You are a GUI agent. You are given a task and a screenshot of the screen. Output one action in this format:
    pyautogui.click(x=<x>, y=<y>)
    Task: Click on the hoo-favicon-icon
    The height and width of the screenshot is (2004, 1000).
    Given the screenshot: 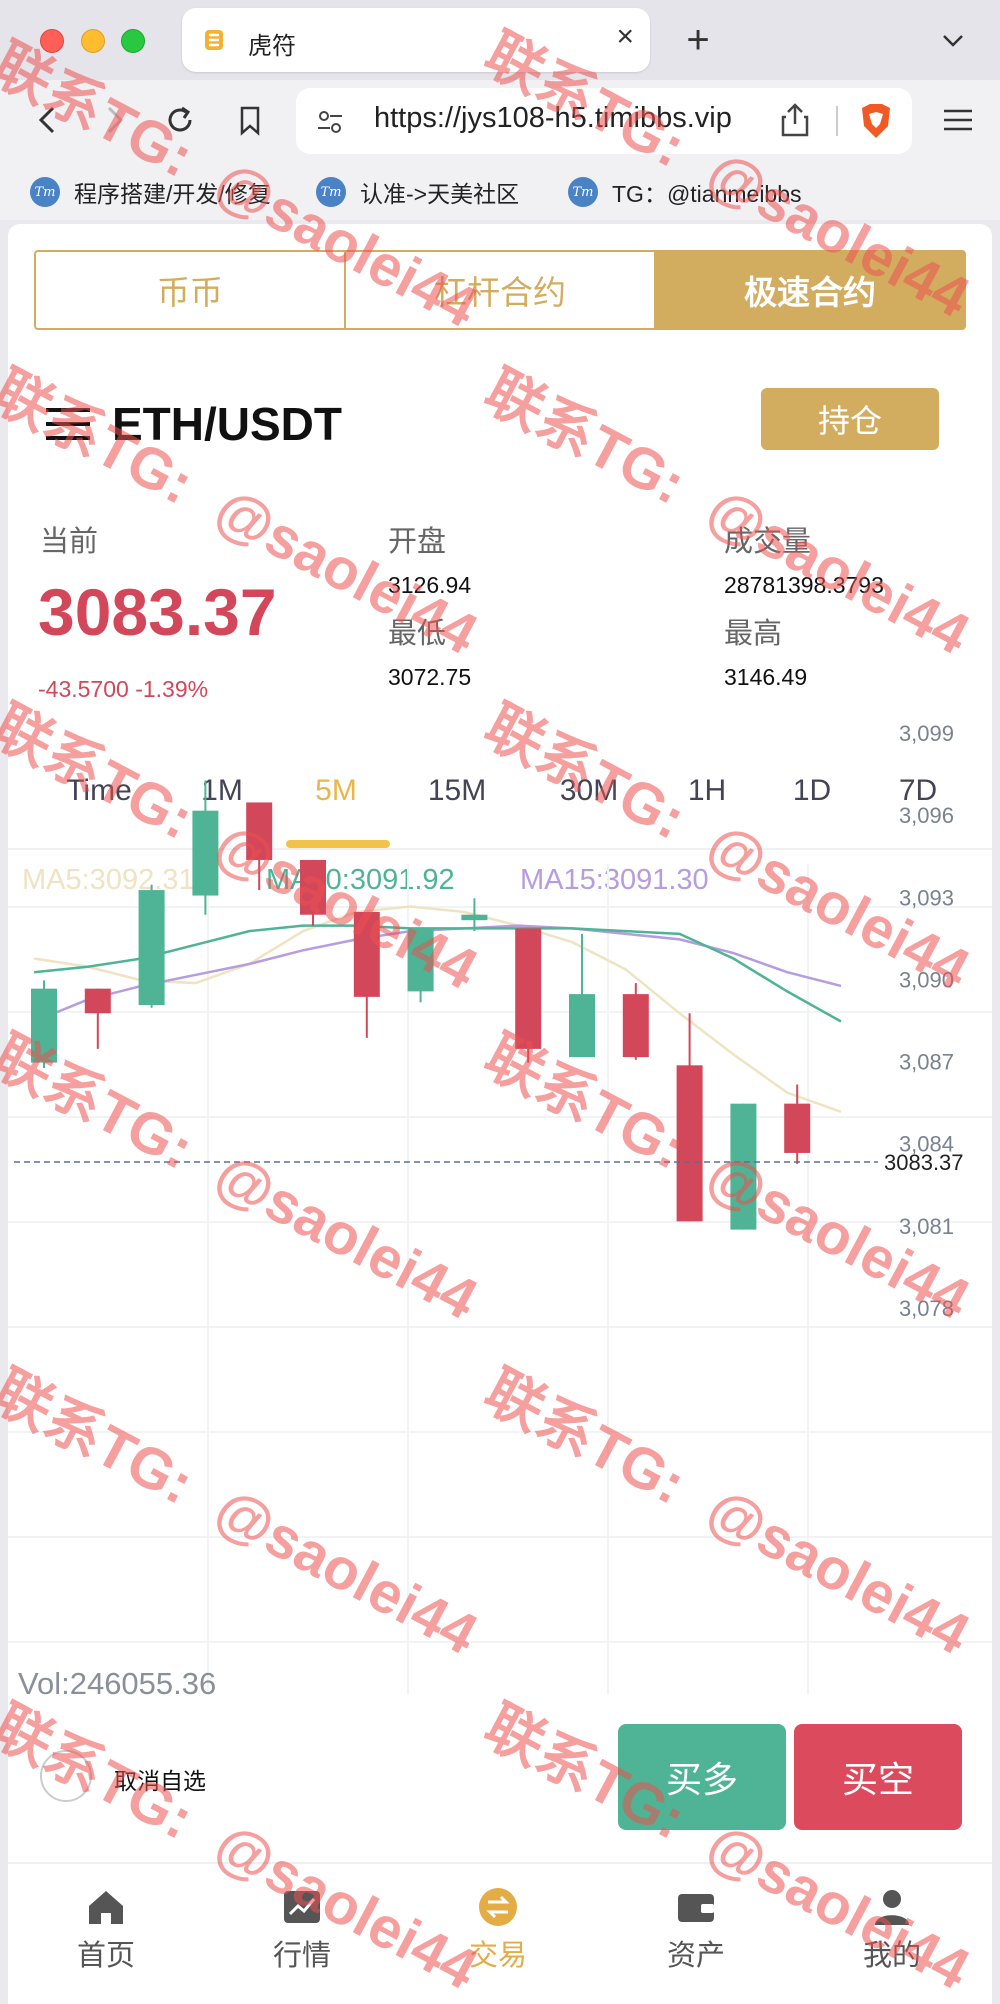 What is the action you would take?
    pyautogui.click(x=214, y=40)
    